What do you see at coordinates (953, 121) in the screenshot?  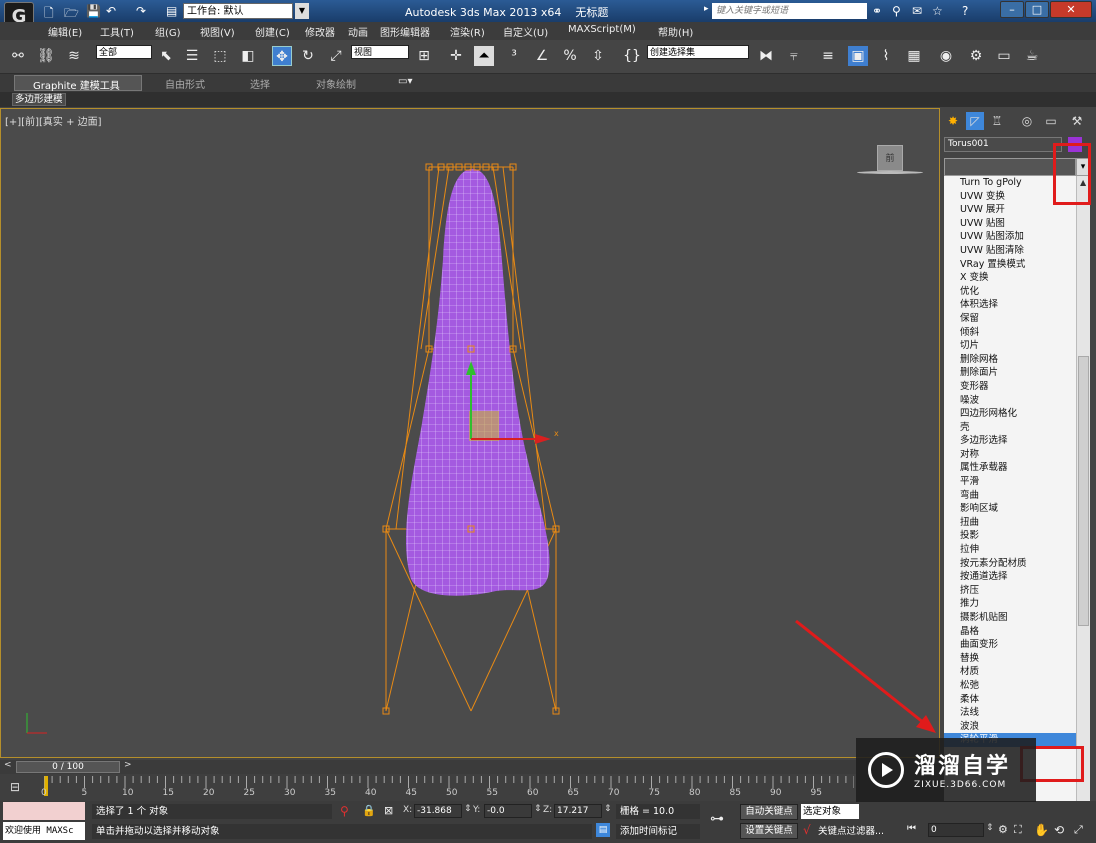 I see `create-tab-icon: ✸` at bounding box center [953, 121].